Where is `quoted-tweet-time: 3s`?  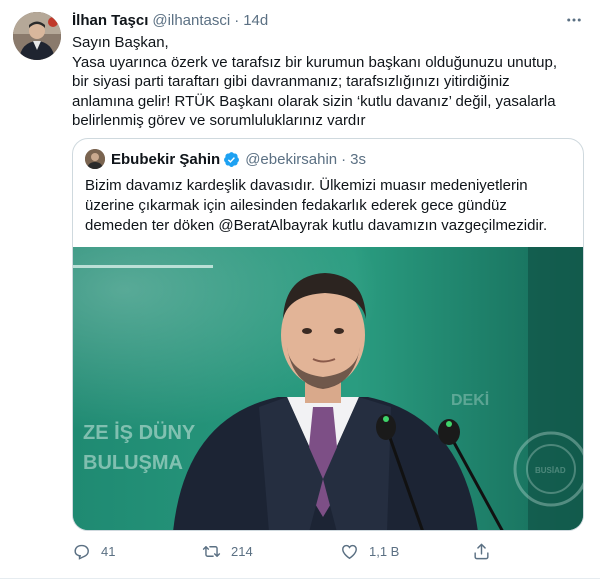 quoted-tweet-time: 3s is located at coordinates (358, 159).